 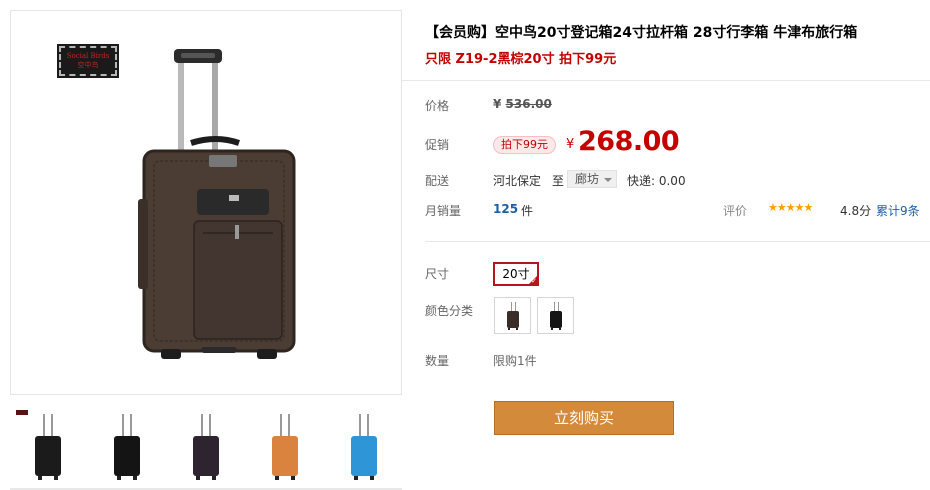 I want to click on quantity-limit-note: 限购1件, so click(x=515, y=361).